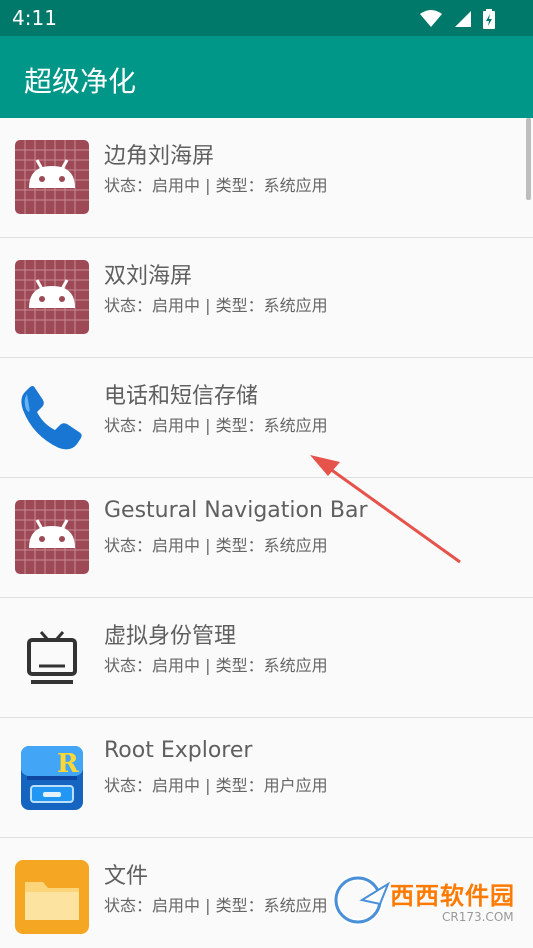  Describe the element at coordinates (51, 418) in the screenshot. I see `phone-icon` at that location.